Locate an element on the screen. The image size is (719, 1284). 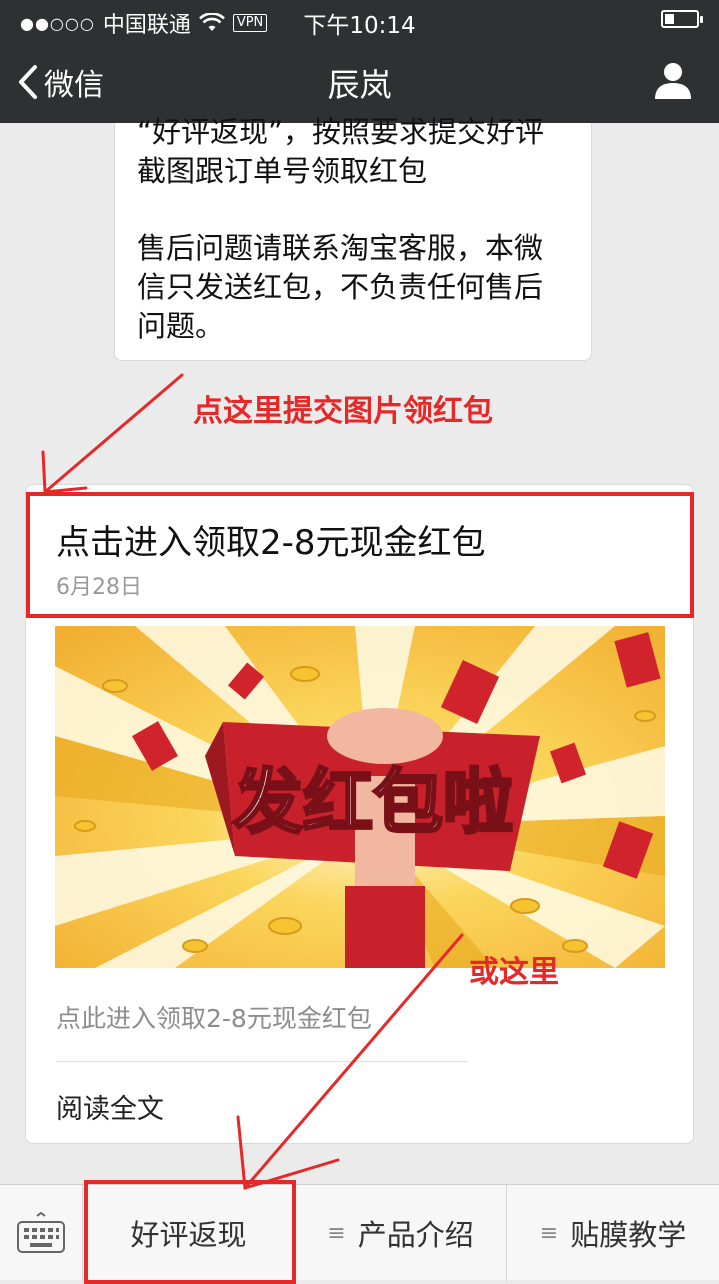
divider is located at coordinates (262, 1061).